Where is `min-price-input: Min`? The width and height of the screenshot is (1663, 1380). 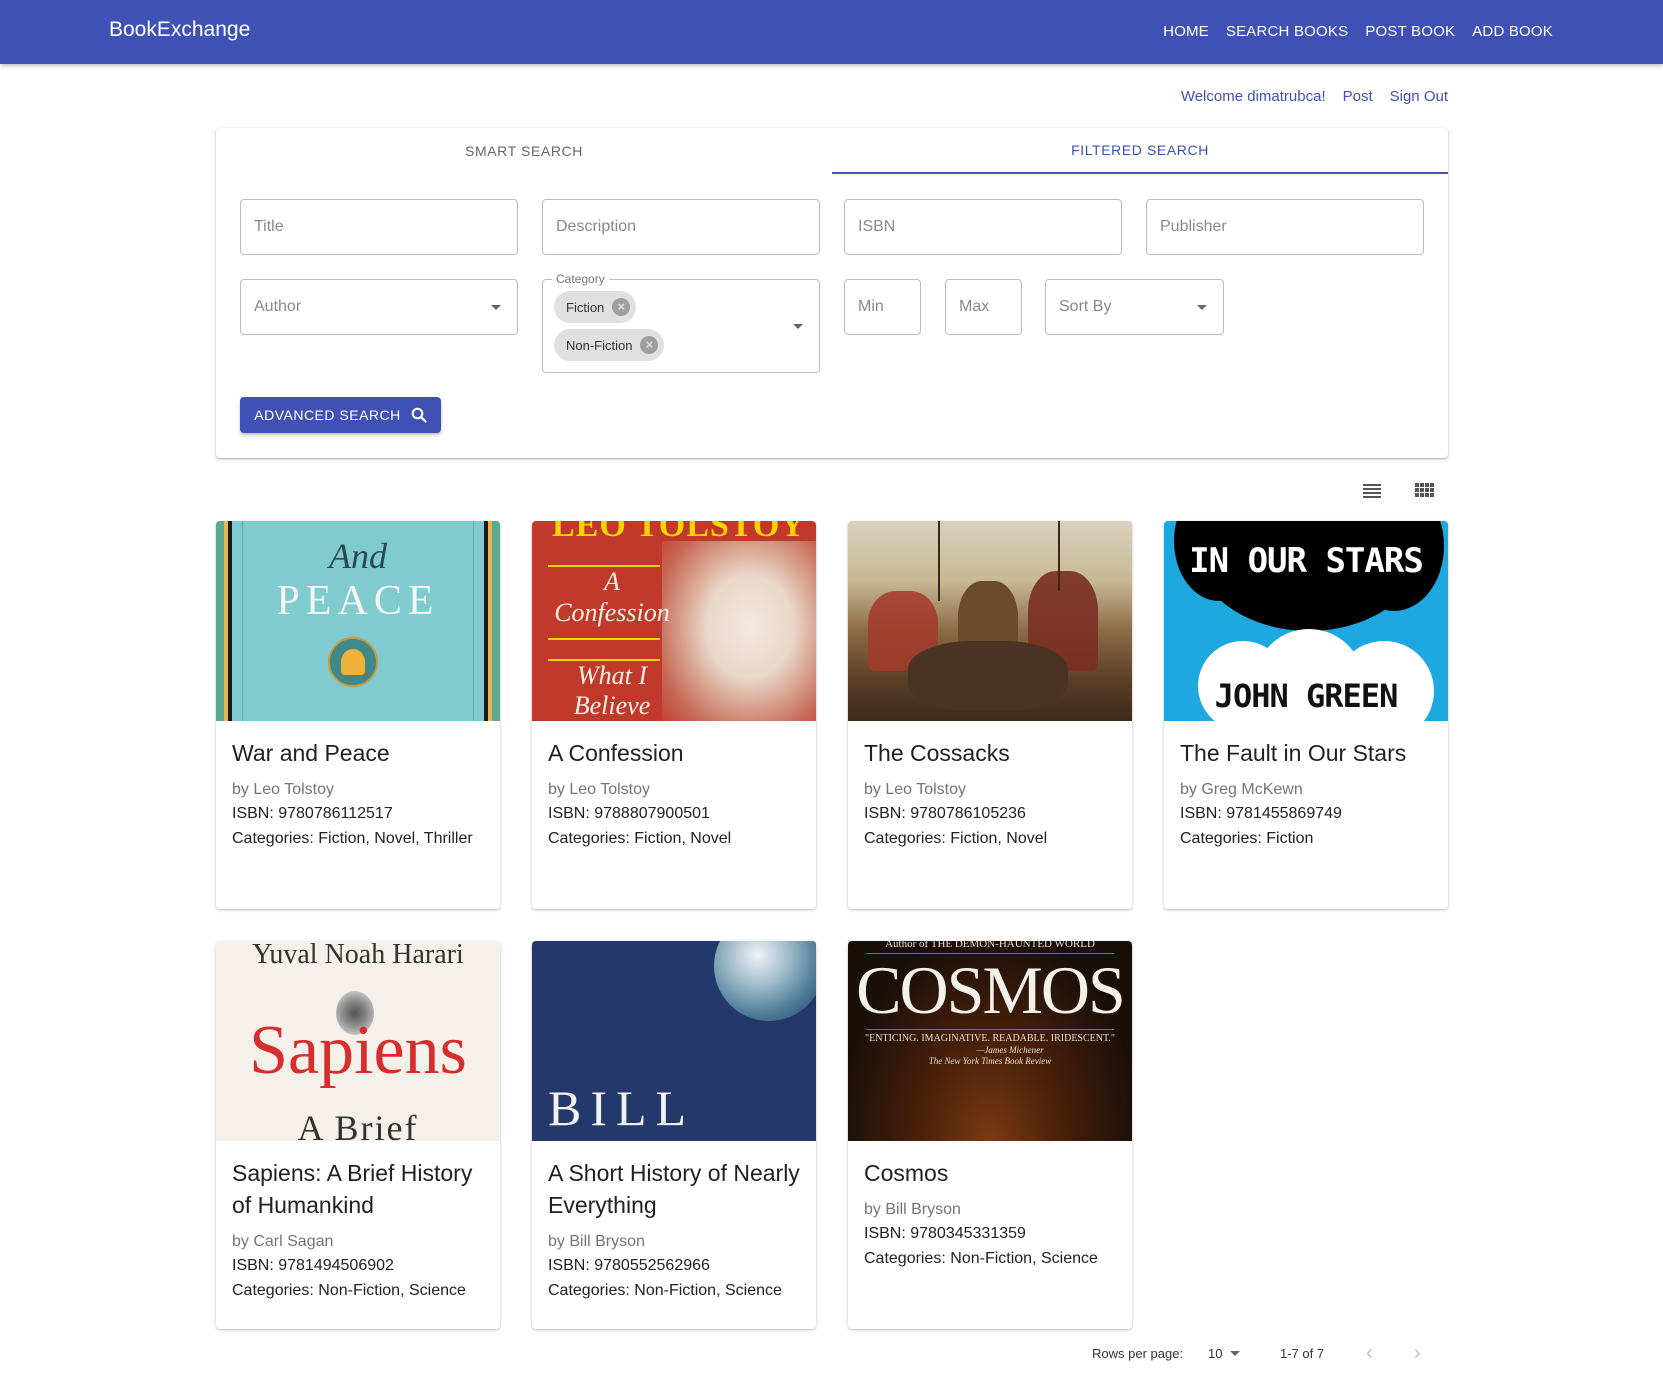 min-price-input: Min is located at coordinates (882, 307).